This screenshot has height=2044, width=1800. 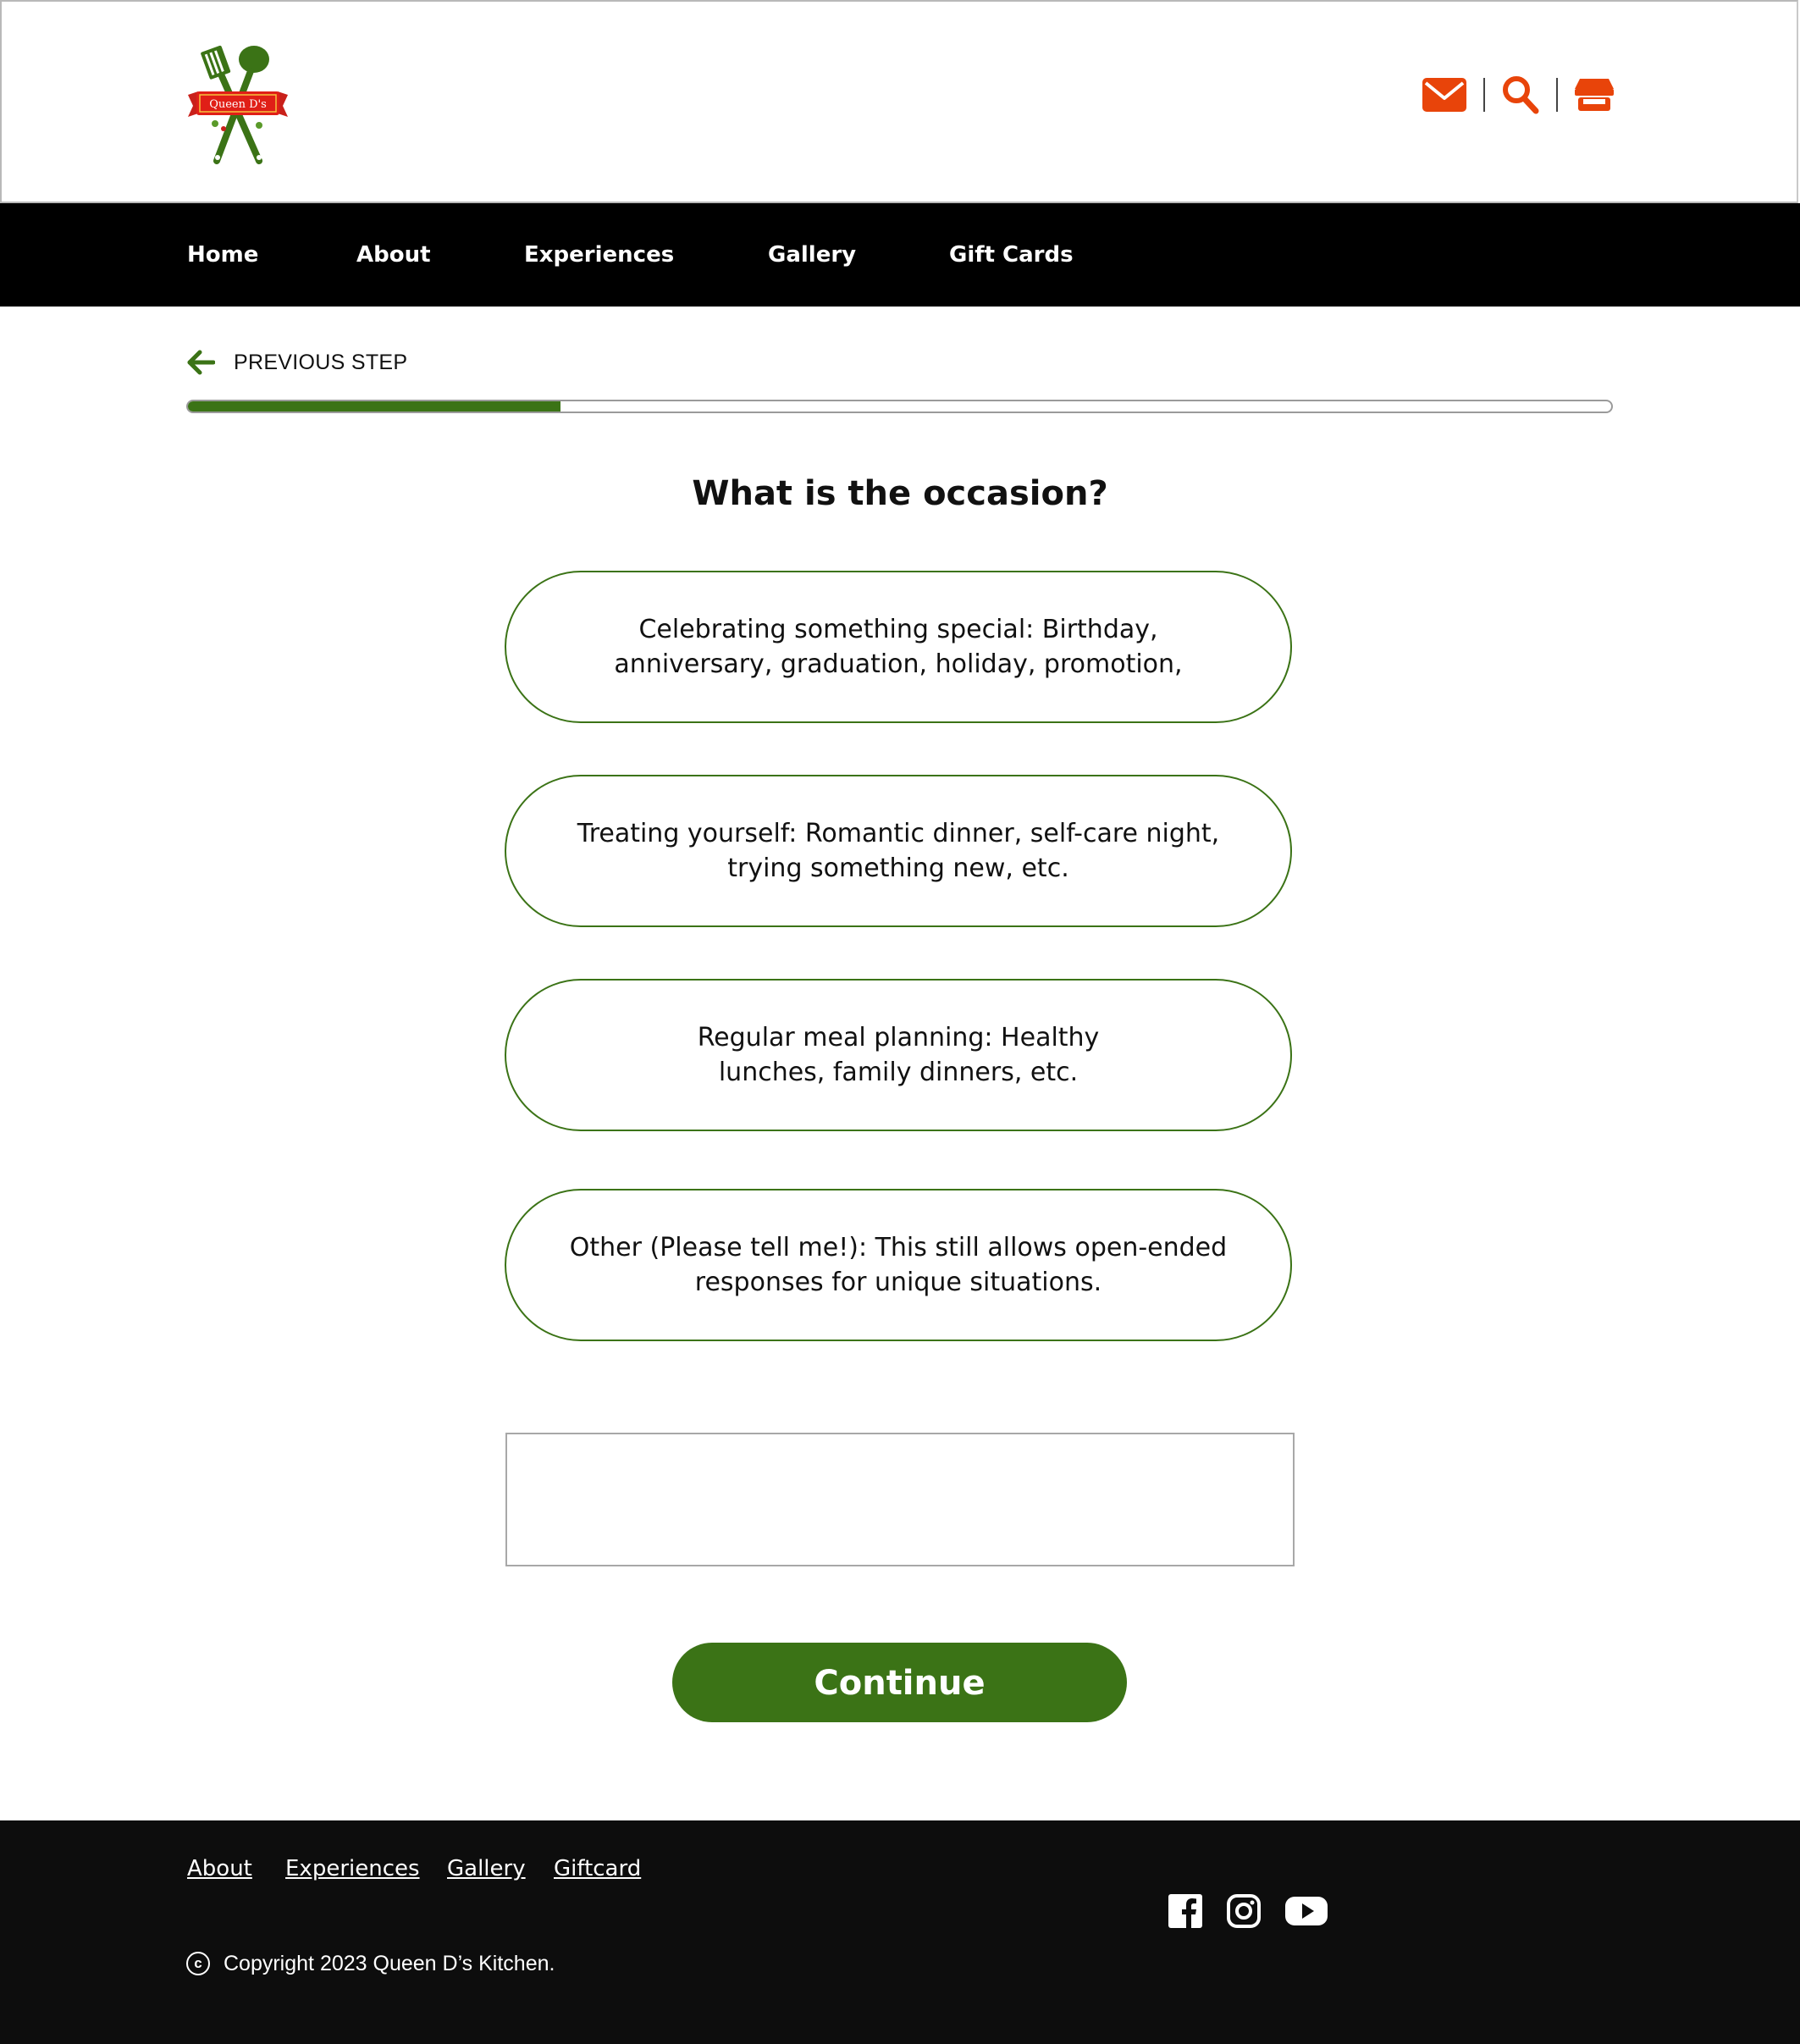 What do you see at coordinates (1444, 94) in the screenshot?
I see `mail-icon` at bounding box center [1444, 94].